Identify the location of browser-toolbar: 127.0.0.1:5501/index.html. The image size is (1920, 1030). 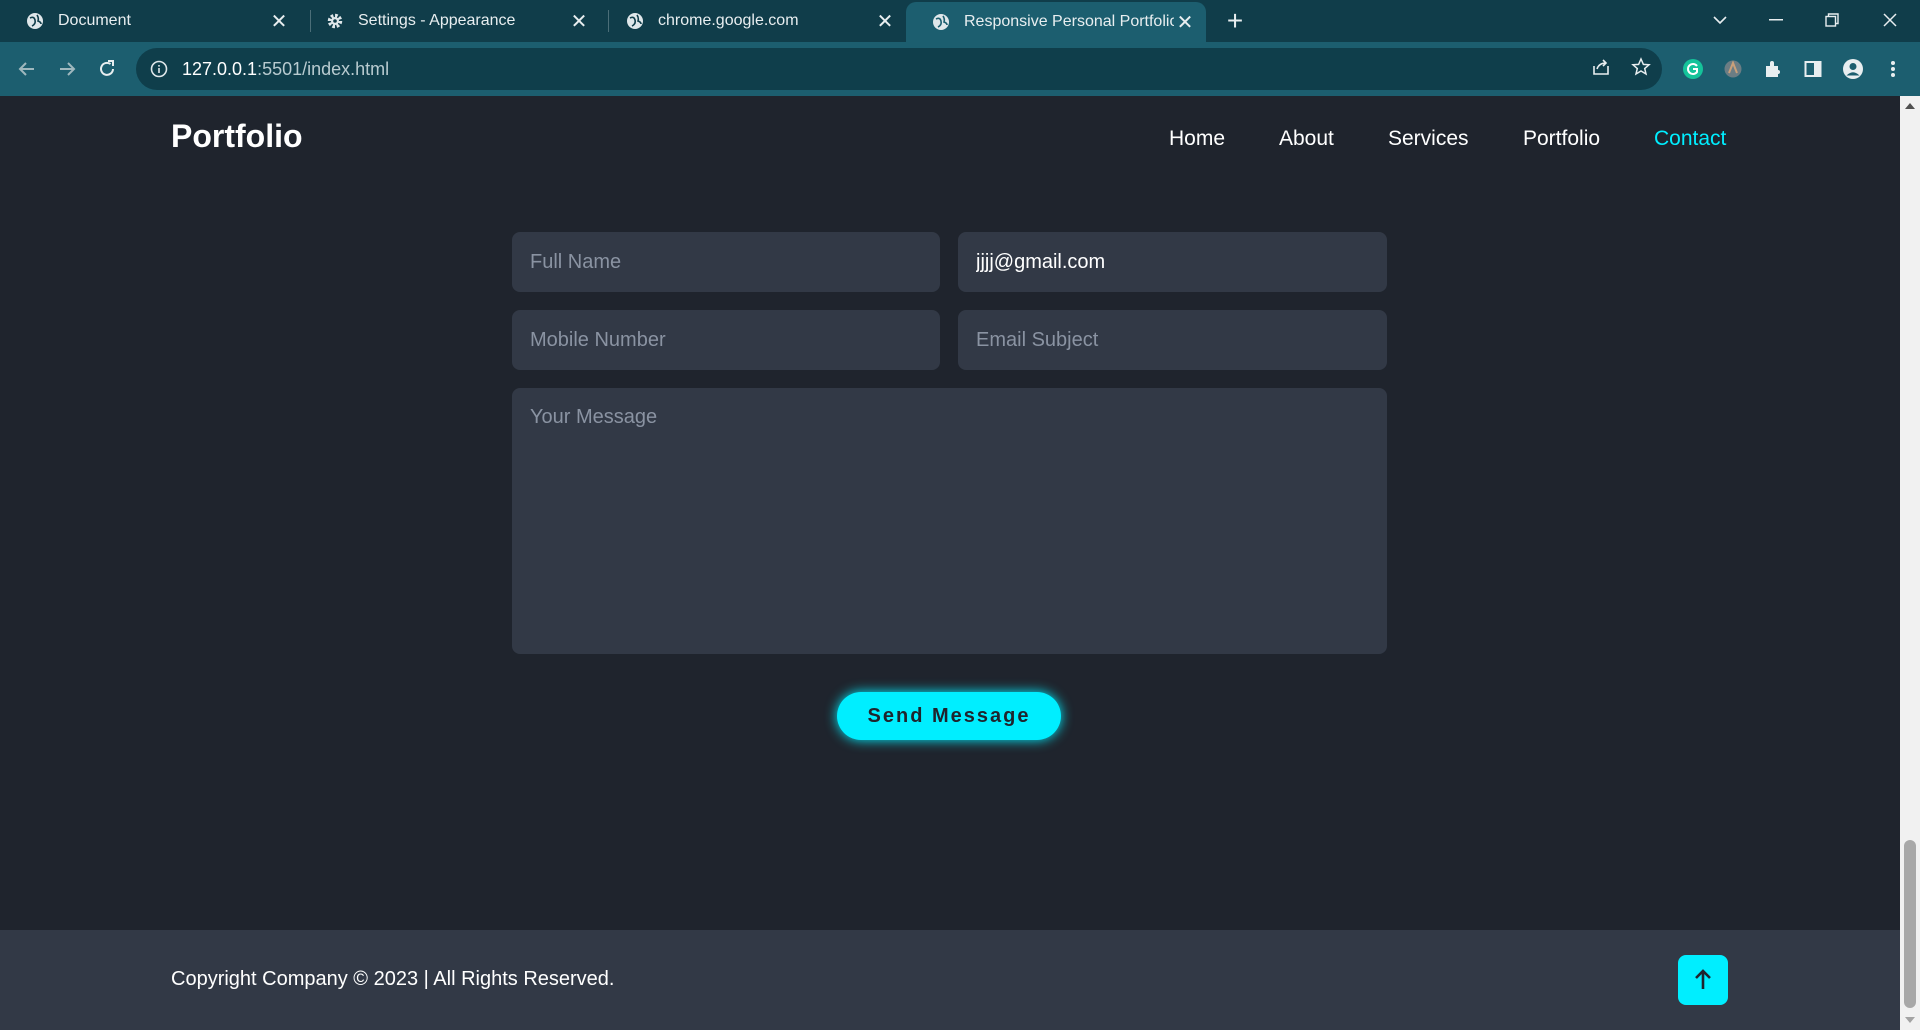
(960, 69).